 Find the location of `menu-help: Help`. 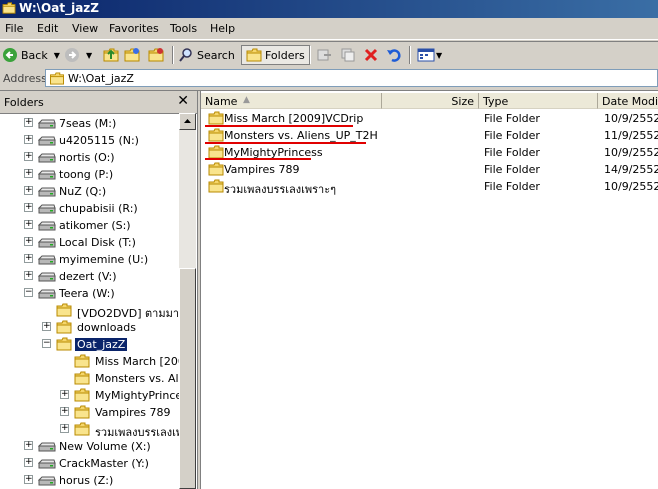

menu-help: Help is located at coordinates (222, 28).